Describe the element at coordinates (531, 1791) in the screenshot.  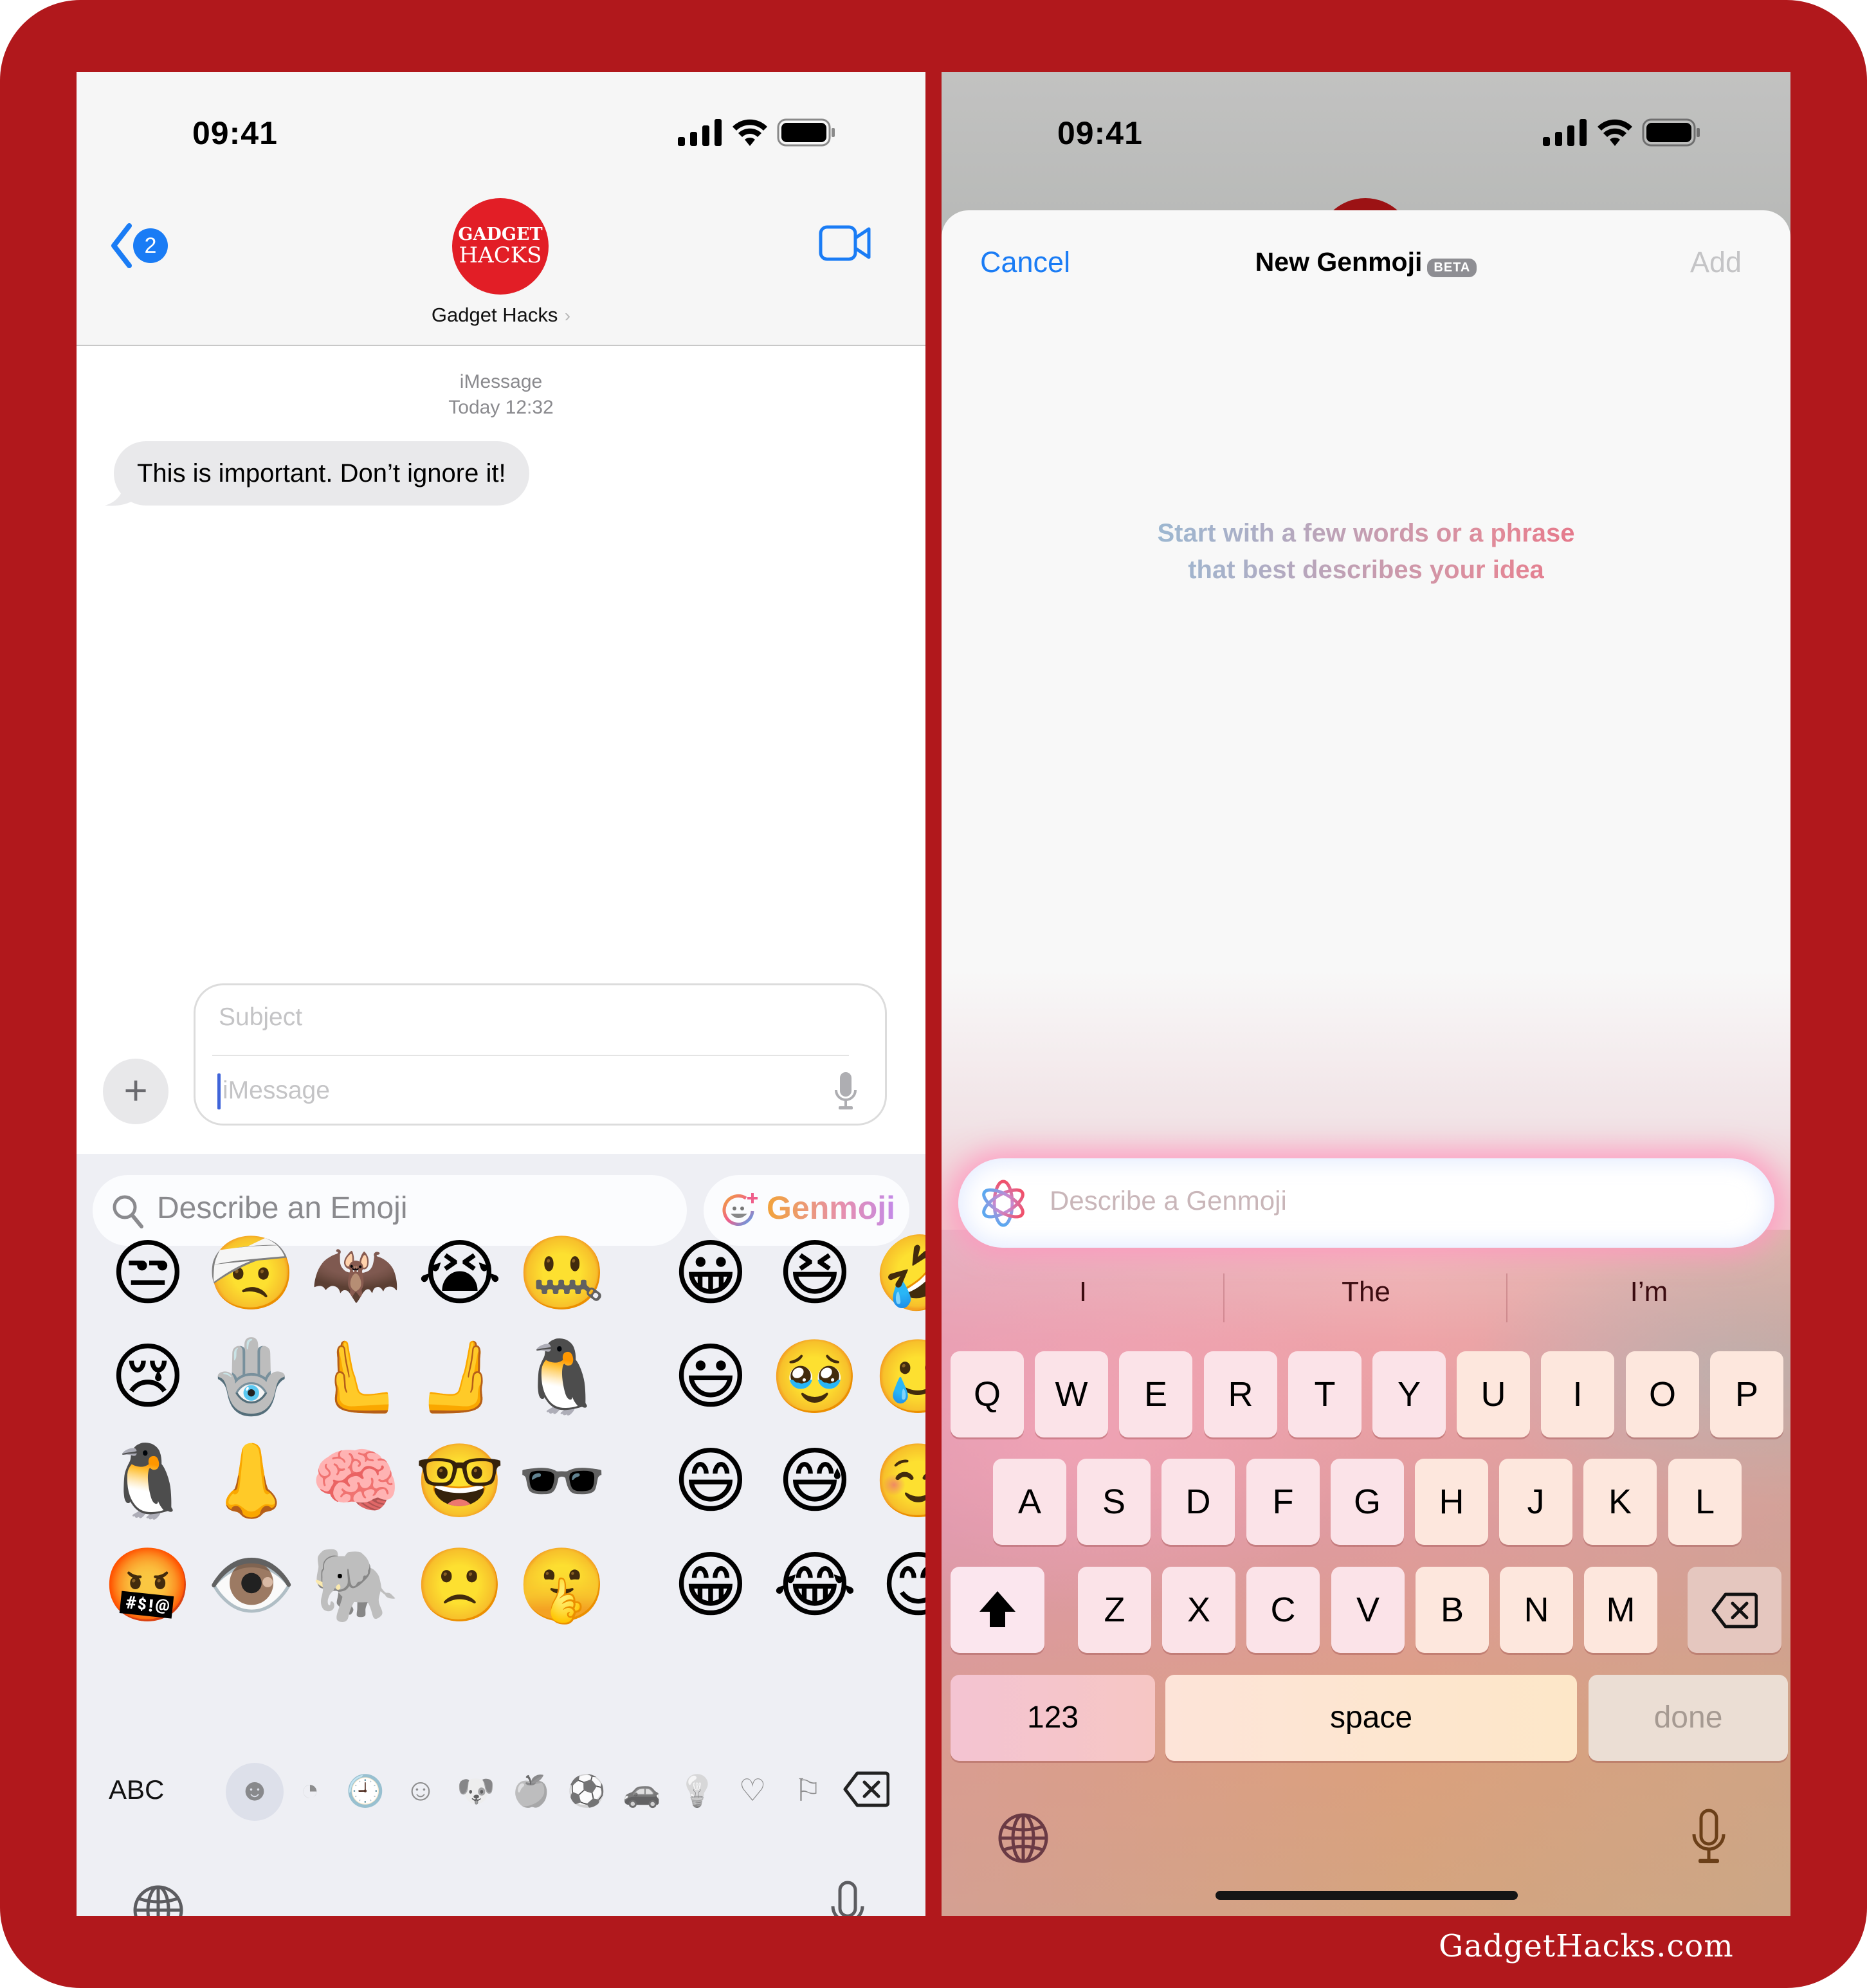
I see `category-food-icon: 🍏` at that location.